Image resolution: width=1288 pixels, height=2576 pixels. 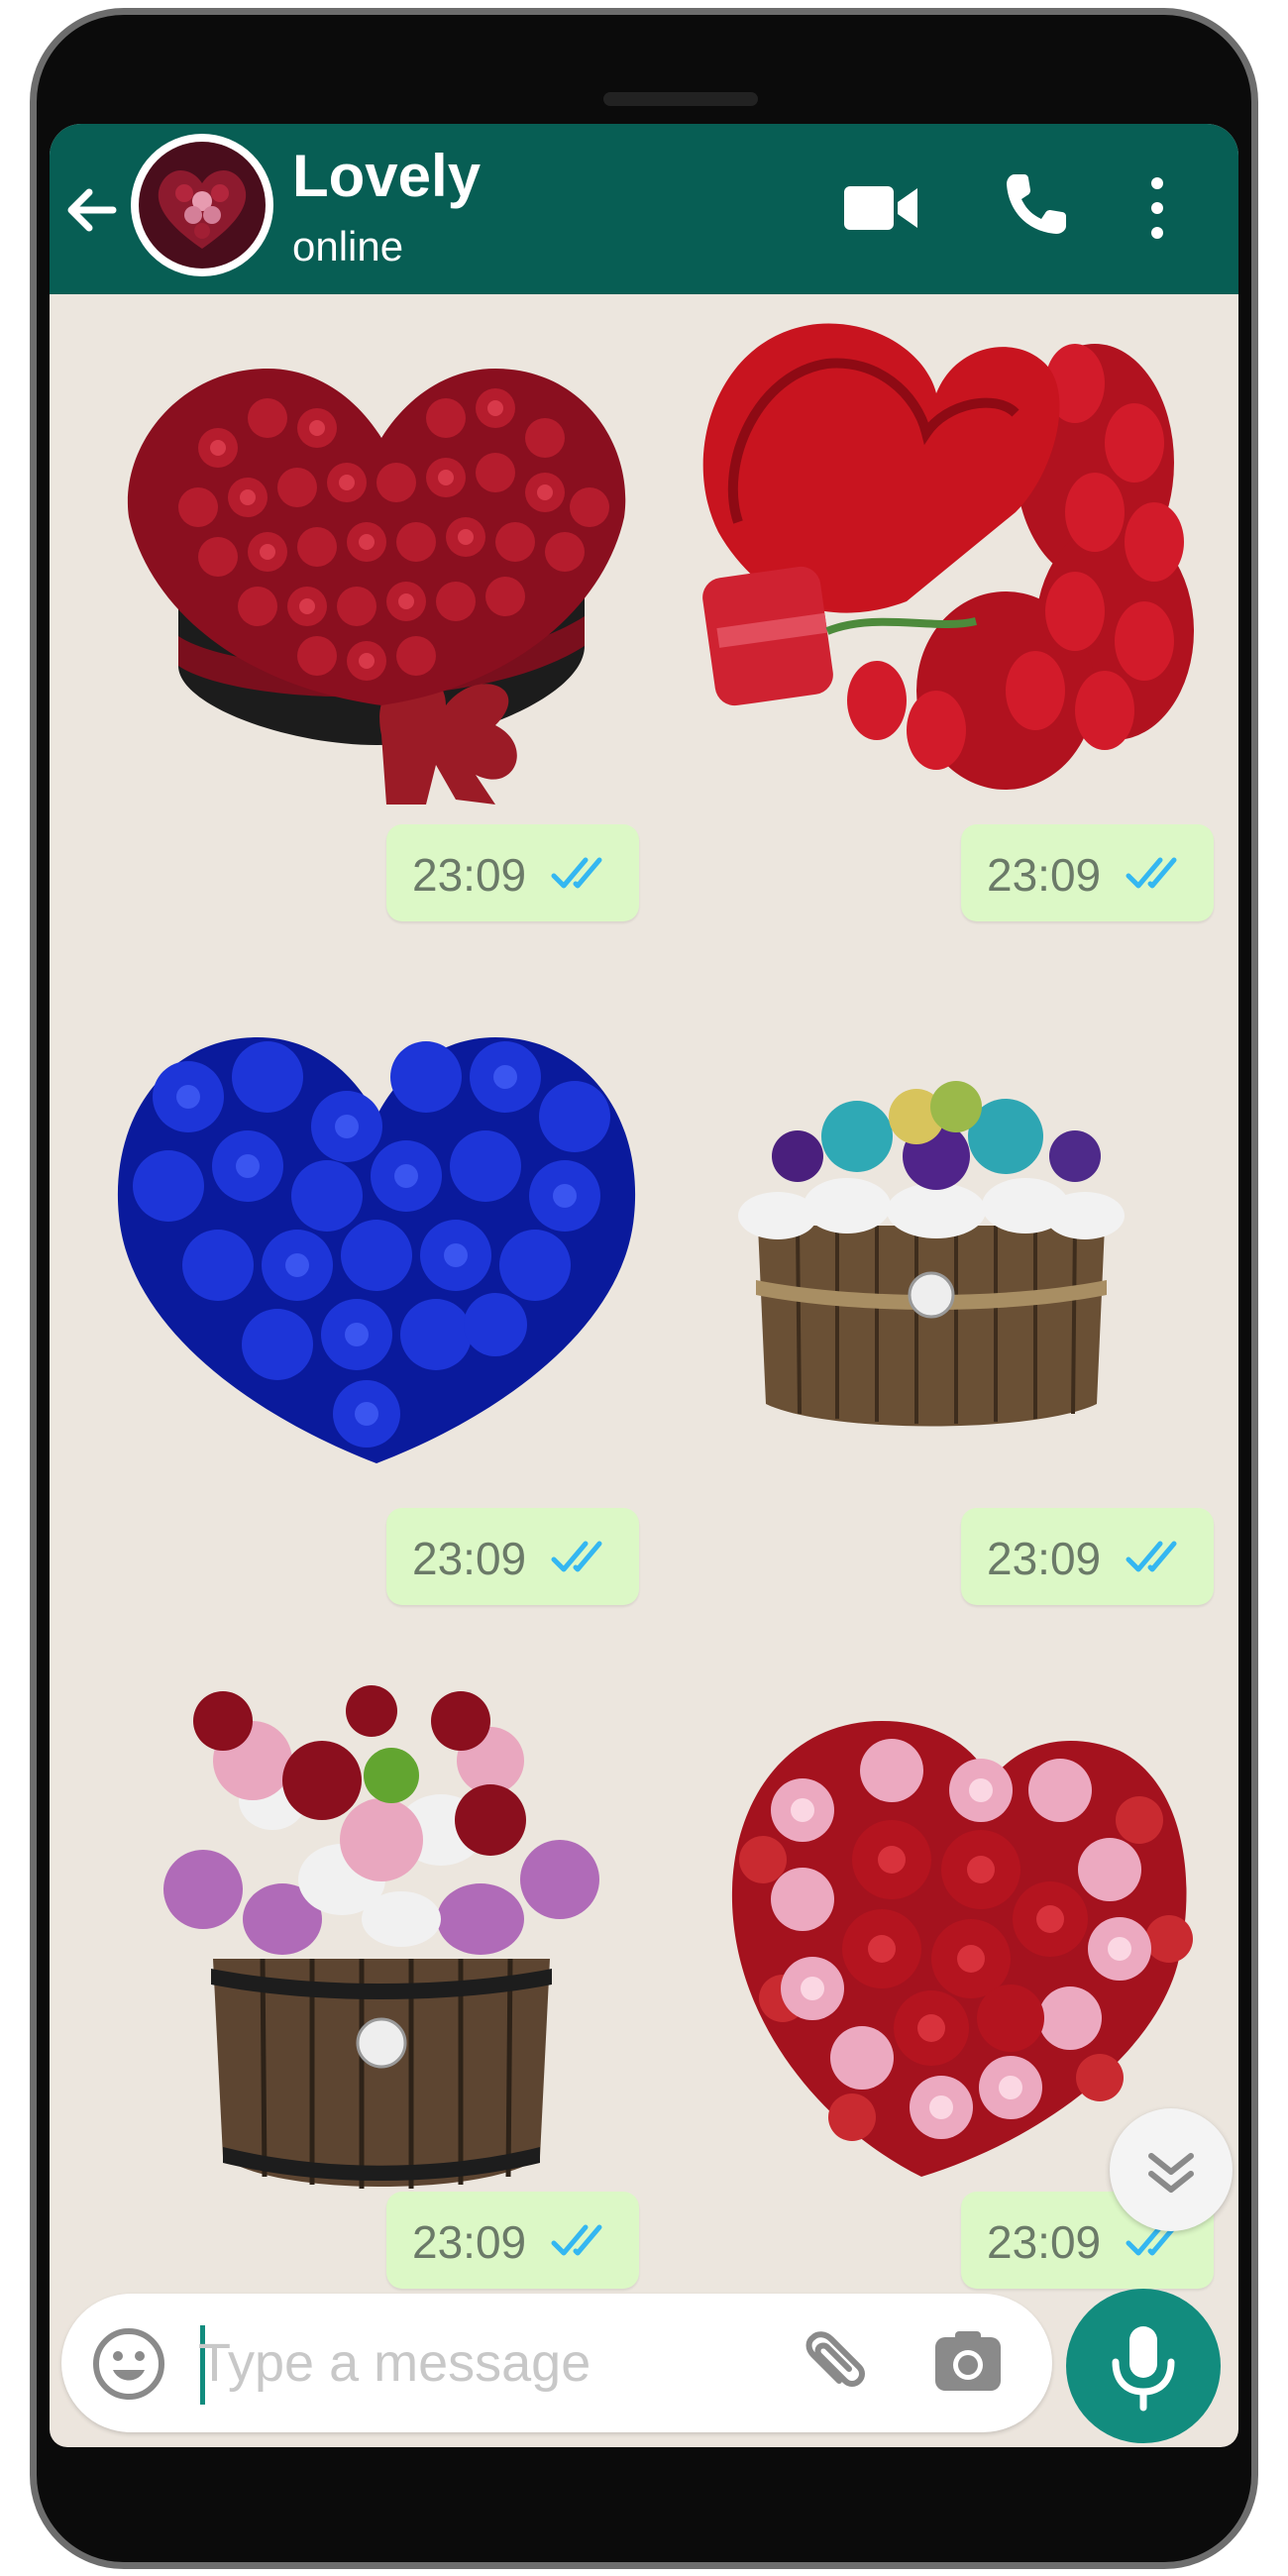 What do you see at coordinates (128, 2364) in the screenshot?
I see `emoji-icon` at bounding box center [128, 2364].